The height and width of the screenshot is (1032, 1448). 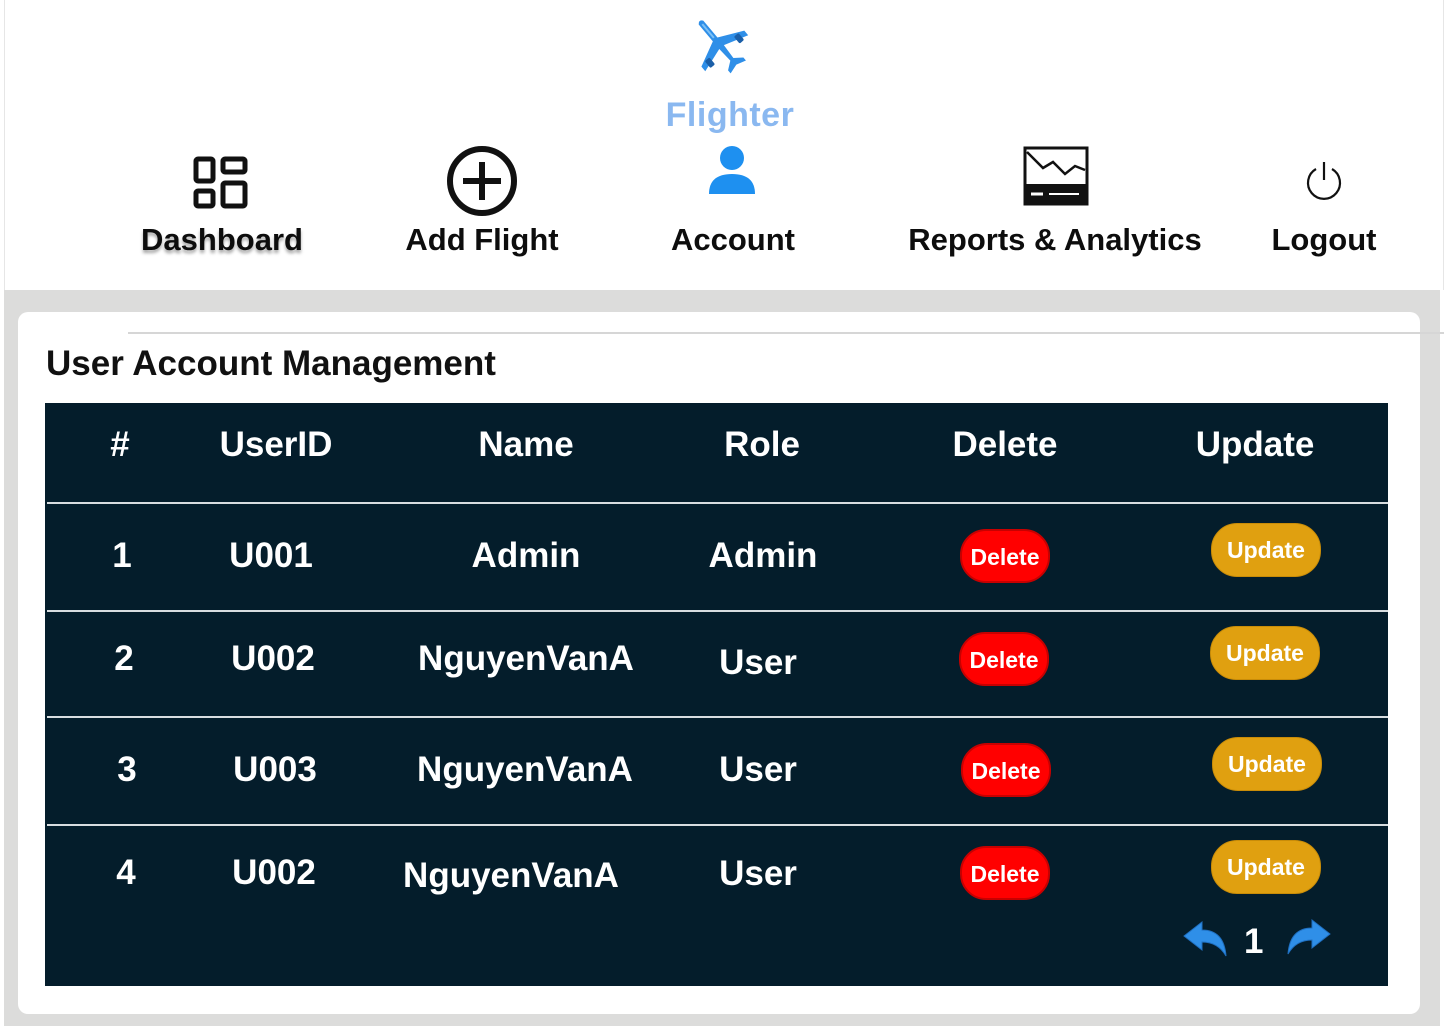 I want to click on cell-number: 3, so click(x=127, y=769).